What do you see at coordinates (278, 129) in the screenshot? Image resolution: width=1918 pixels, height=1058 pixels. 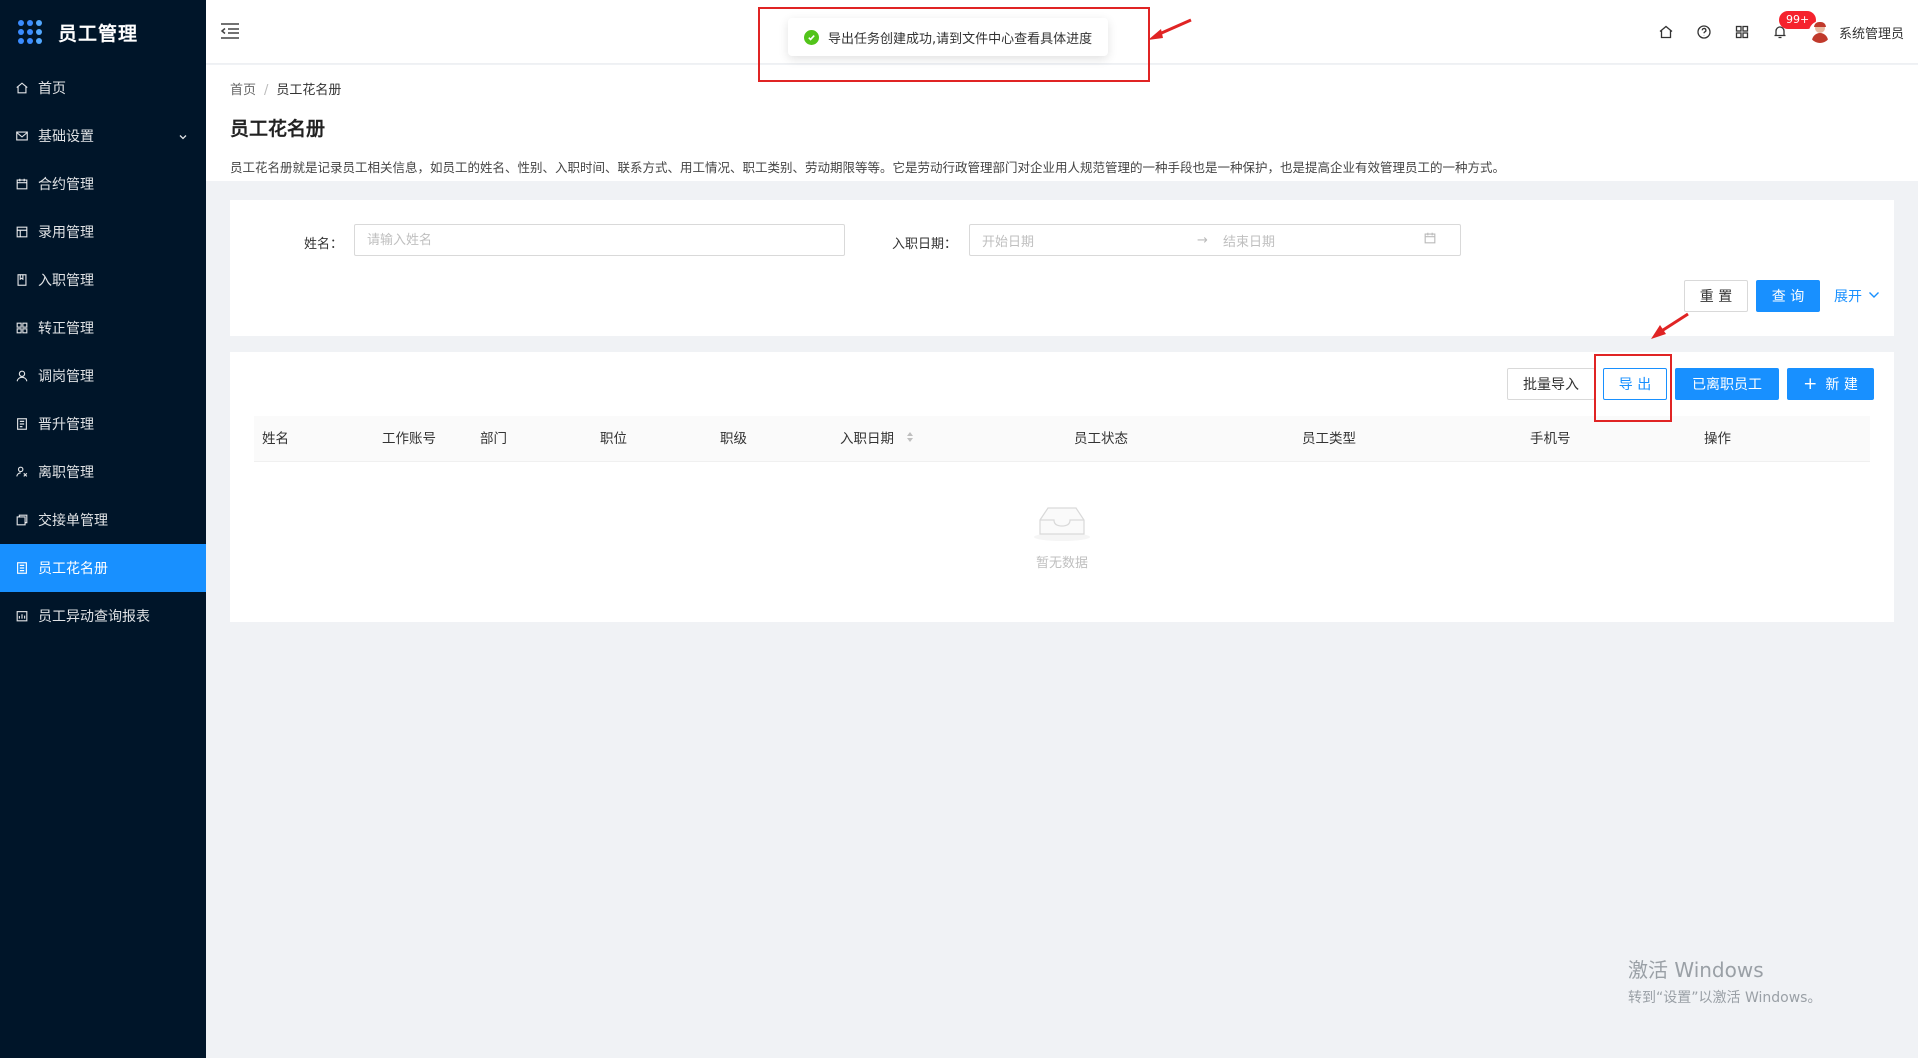 I see `page-title: 员工花名册` at bounding box center [278, 129].